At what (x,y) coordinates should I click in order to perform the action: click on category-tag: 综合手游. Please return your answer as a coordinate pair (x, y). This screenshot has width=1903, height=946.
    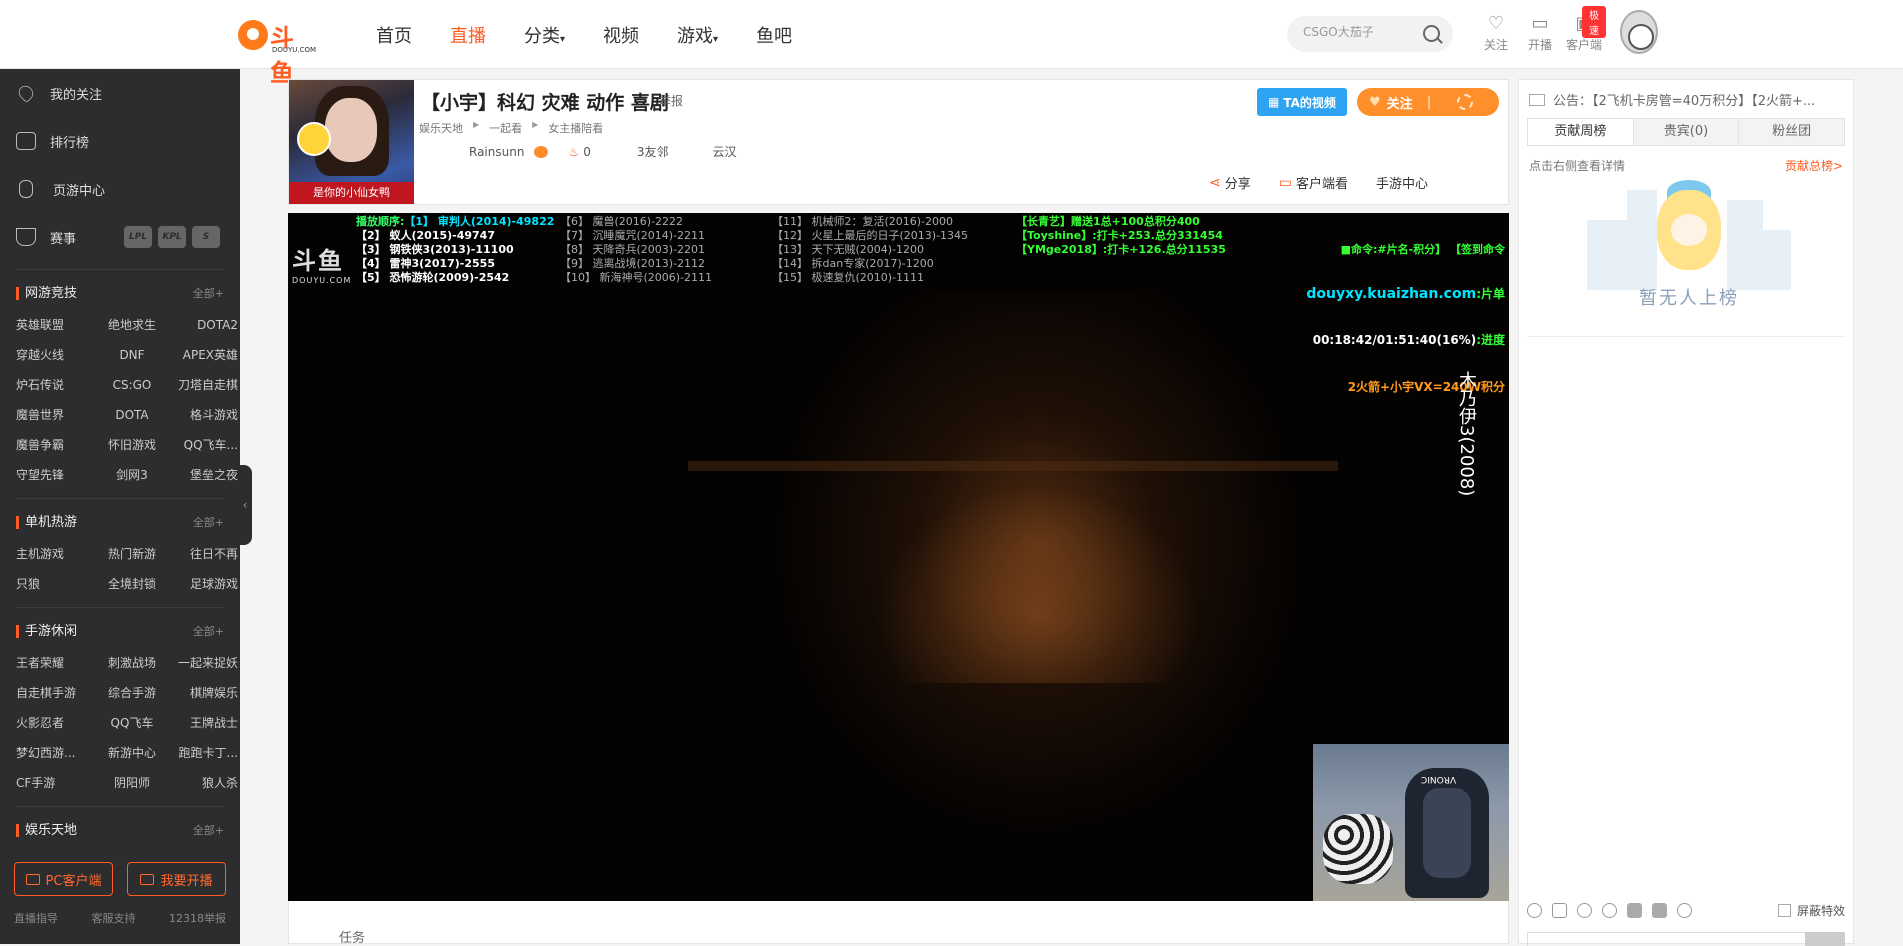
    Looking at the image, I should click on (132, 693).